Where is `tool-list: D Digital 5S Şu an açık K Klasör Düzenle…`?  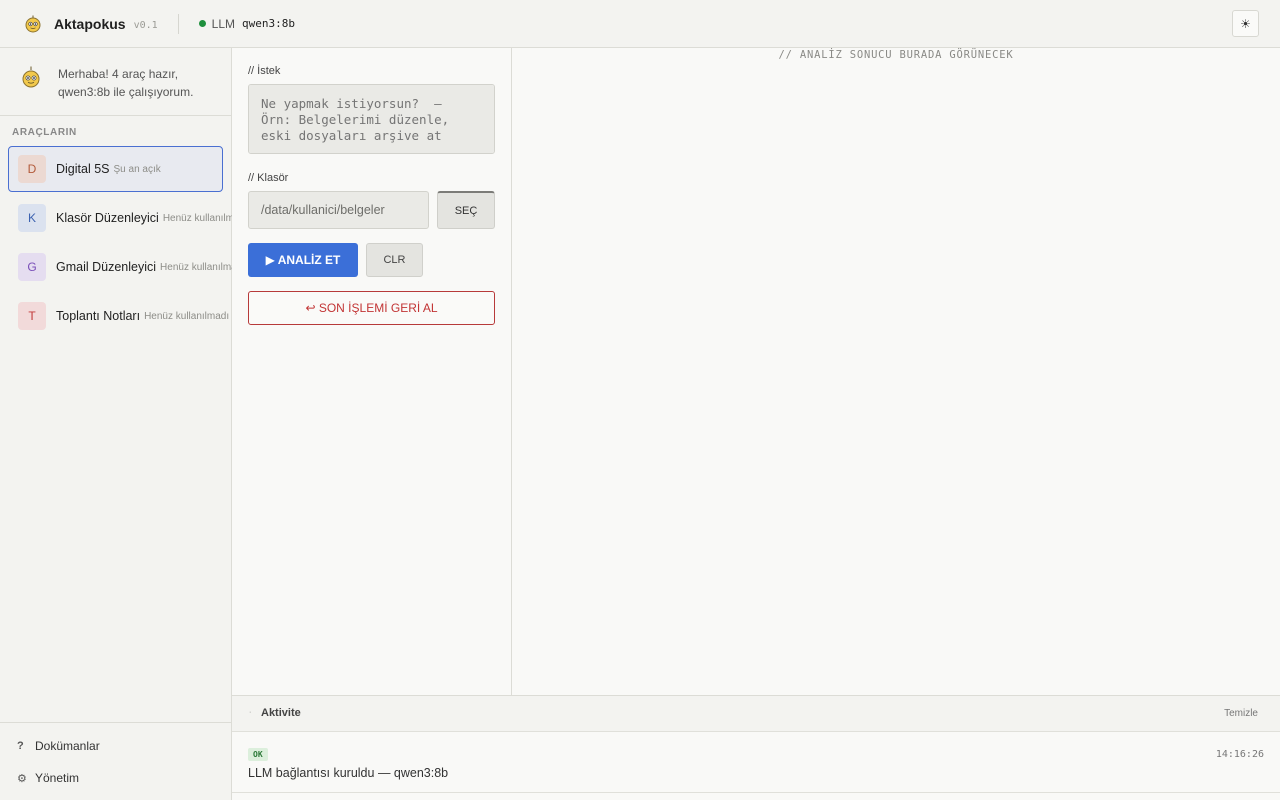
tool-list: D Digital 5S Şu an açık K Klasör Düzenle… is located at coordinates (120, 244).